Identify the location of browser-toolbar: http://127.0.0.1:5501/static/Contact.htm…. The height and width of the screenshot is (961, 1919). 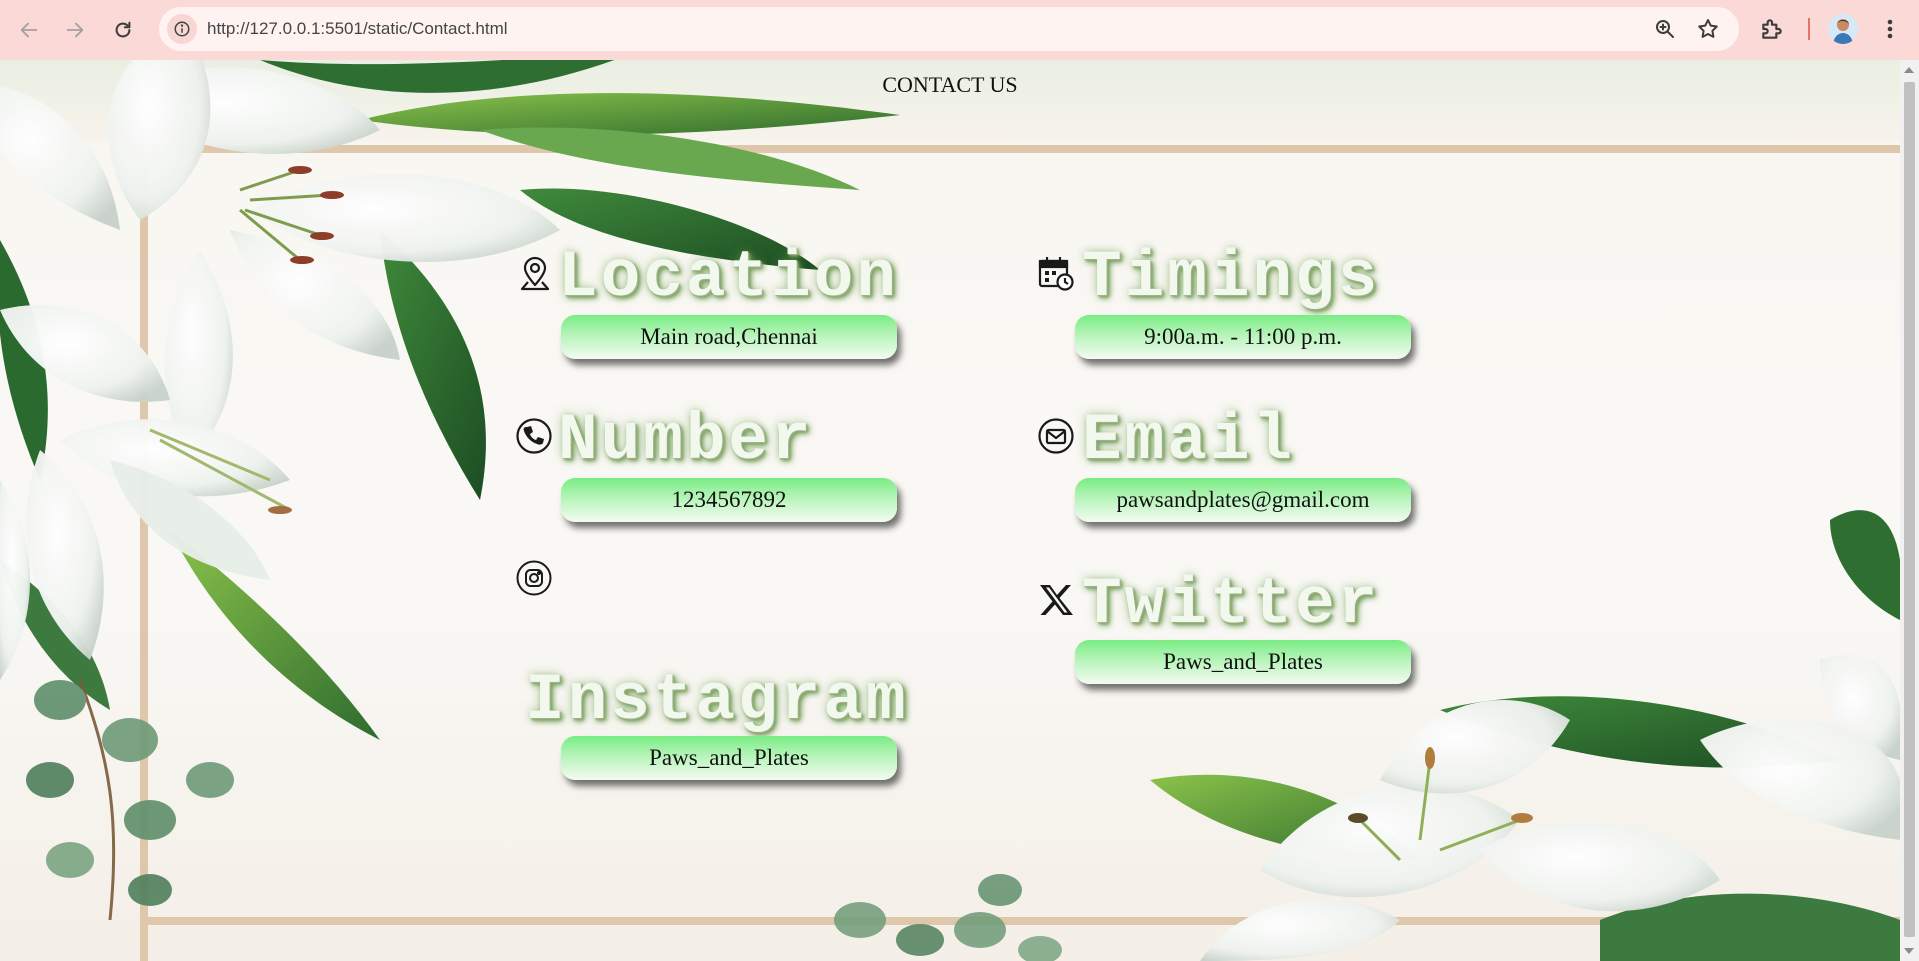
(959, 30).